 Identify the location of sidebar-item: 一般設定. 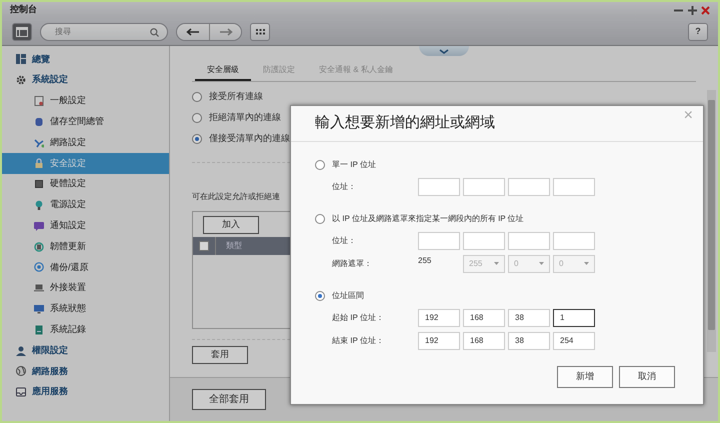
(85, 101).